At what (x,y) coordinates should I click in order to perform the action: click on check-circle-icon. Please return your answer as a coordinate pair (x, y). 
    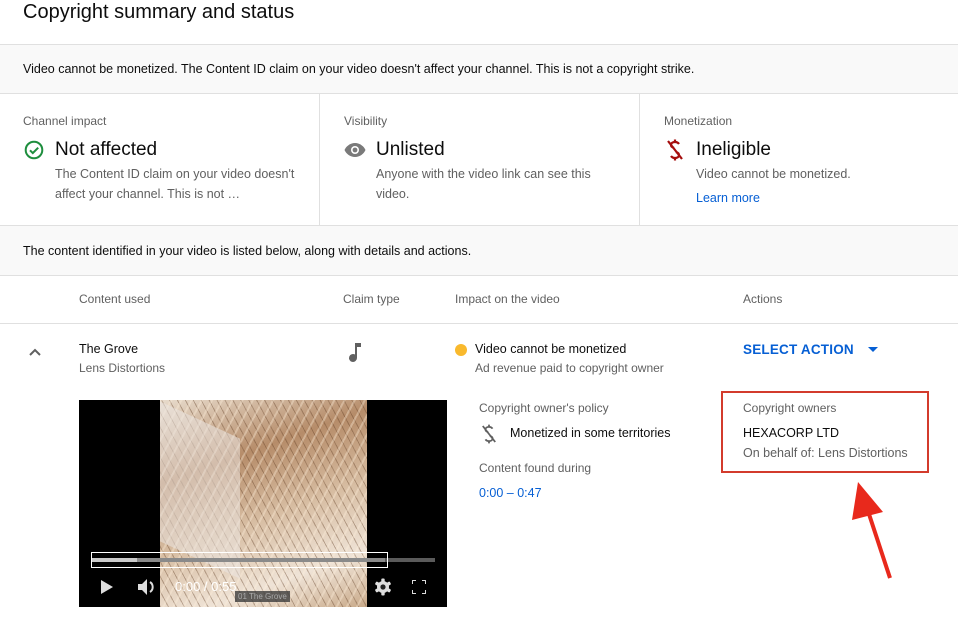
    Looking at the image, I should click on (34, 150).